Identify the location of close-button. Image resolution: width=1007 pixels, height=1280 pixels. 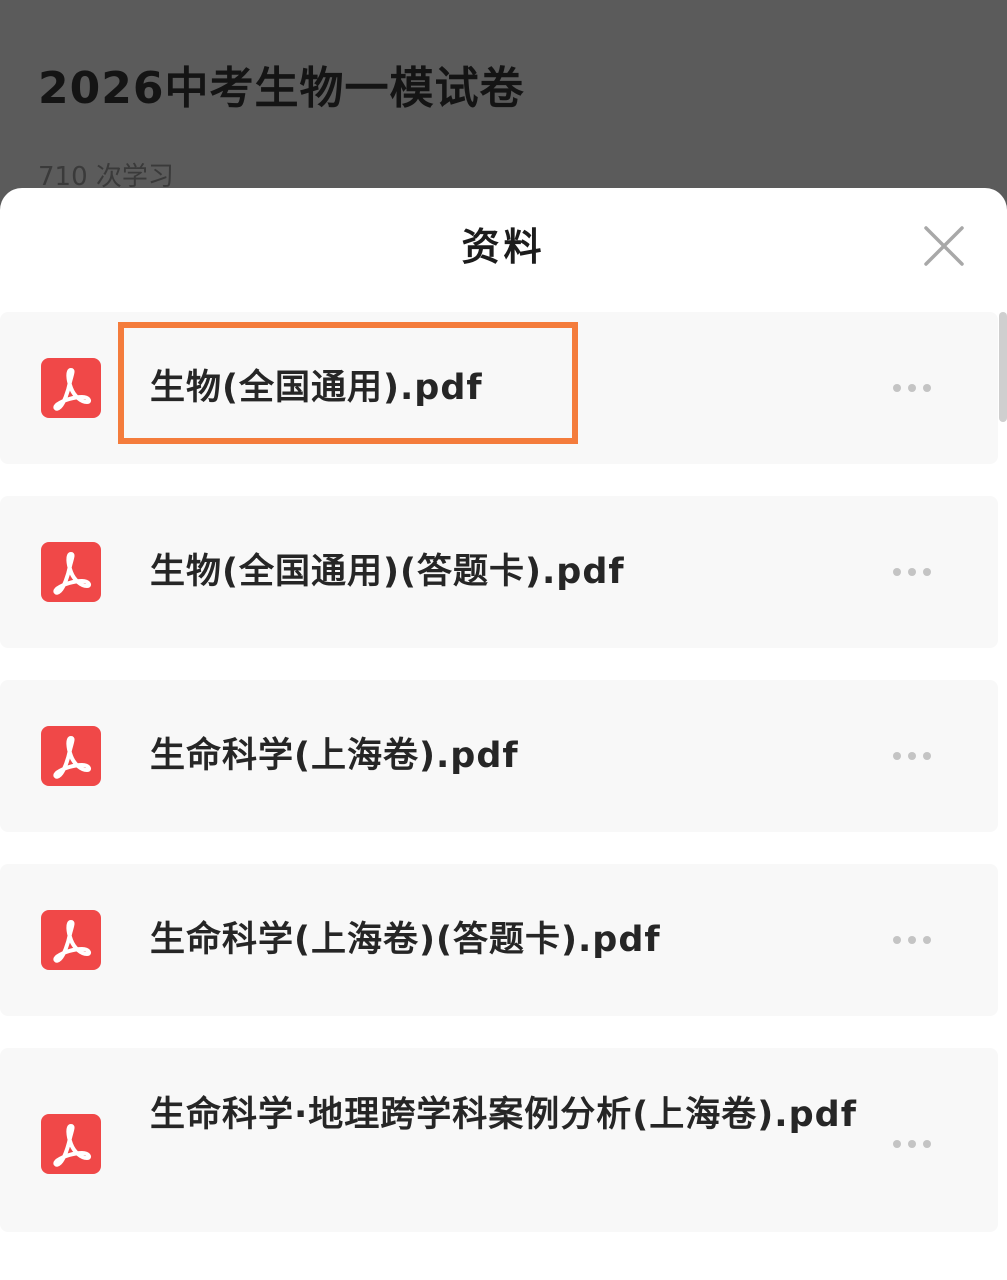
(944, 246).